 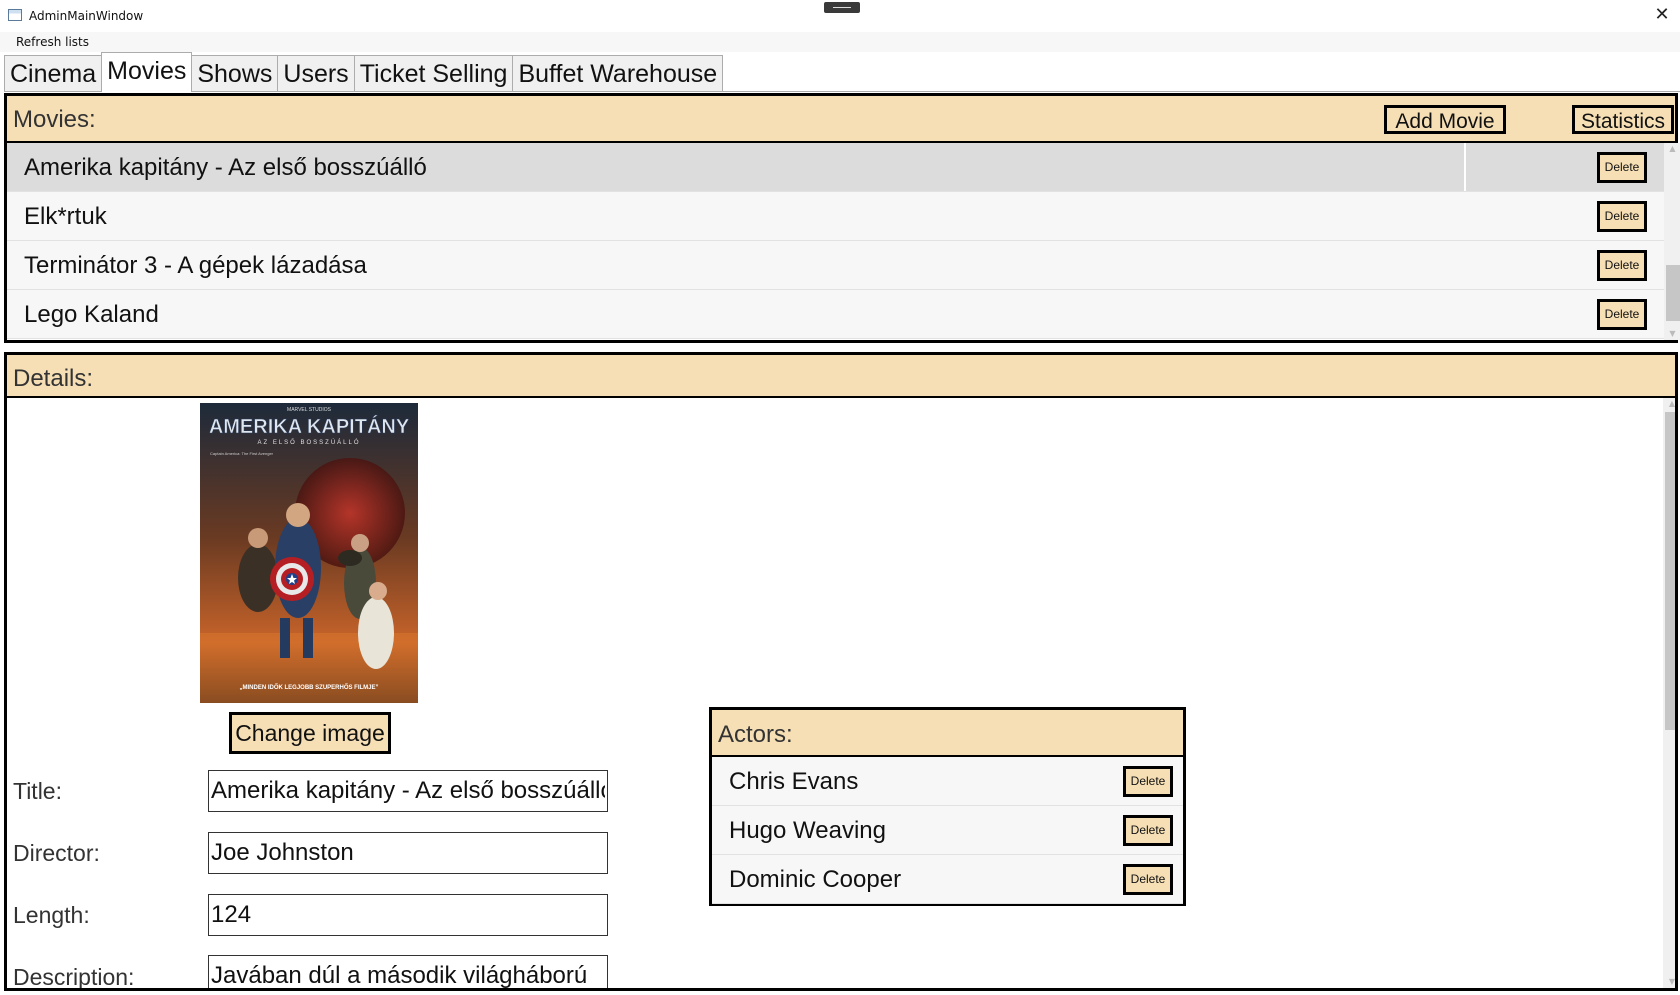 I want to click on movie-title: Terminátor 3 - A gépek lázadása, so click(x=195, y=265).